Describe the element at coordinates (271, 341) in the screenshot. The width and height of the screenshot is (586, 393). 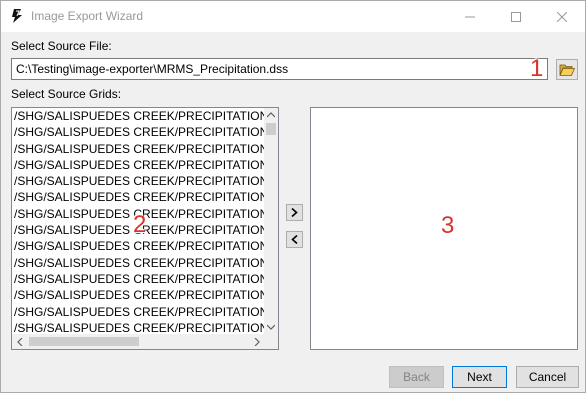
I see `scrollbar-corner` at that location.